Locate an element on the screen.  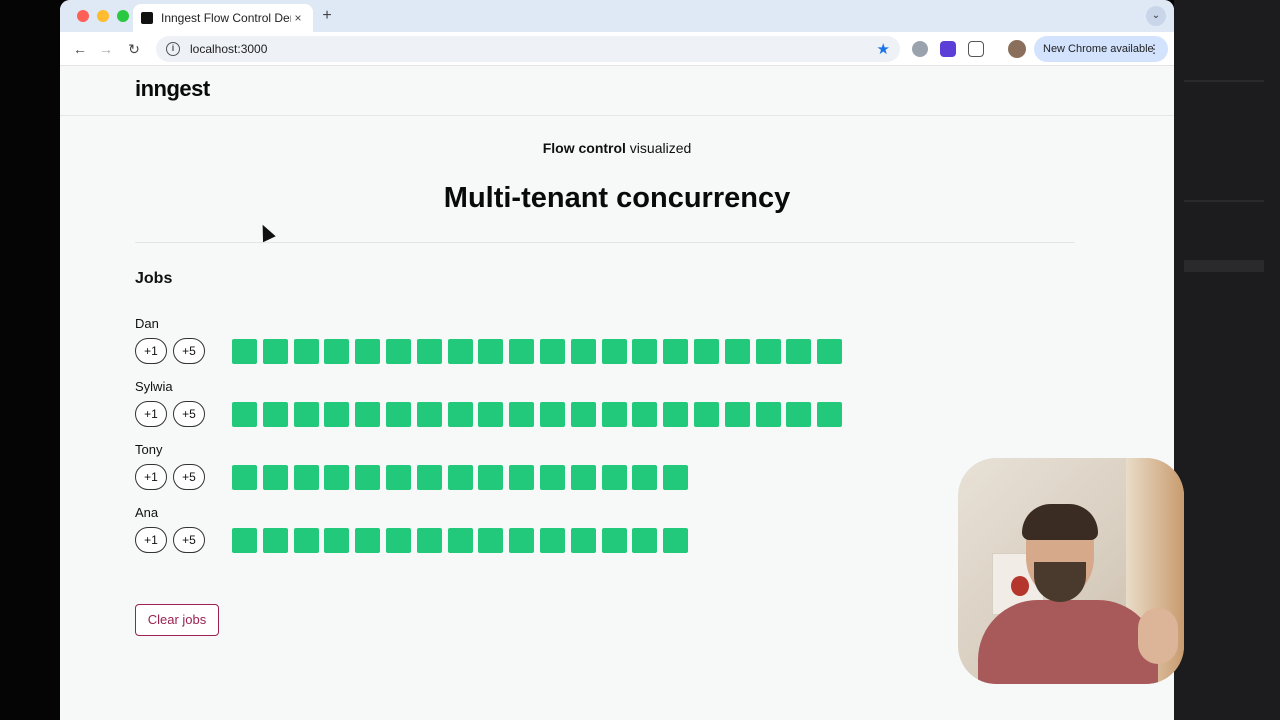
tab-bar: Inngest Flow Control Demo × + ⌄ is located at coordinates (617, 16).